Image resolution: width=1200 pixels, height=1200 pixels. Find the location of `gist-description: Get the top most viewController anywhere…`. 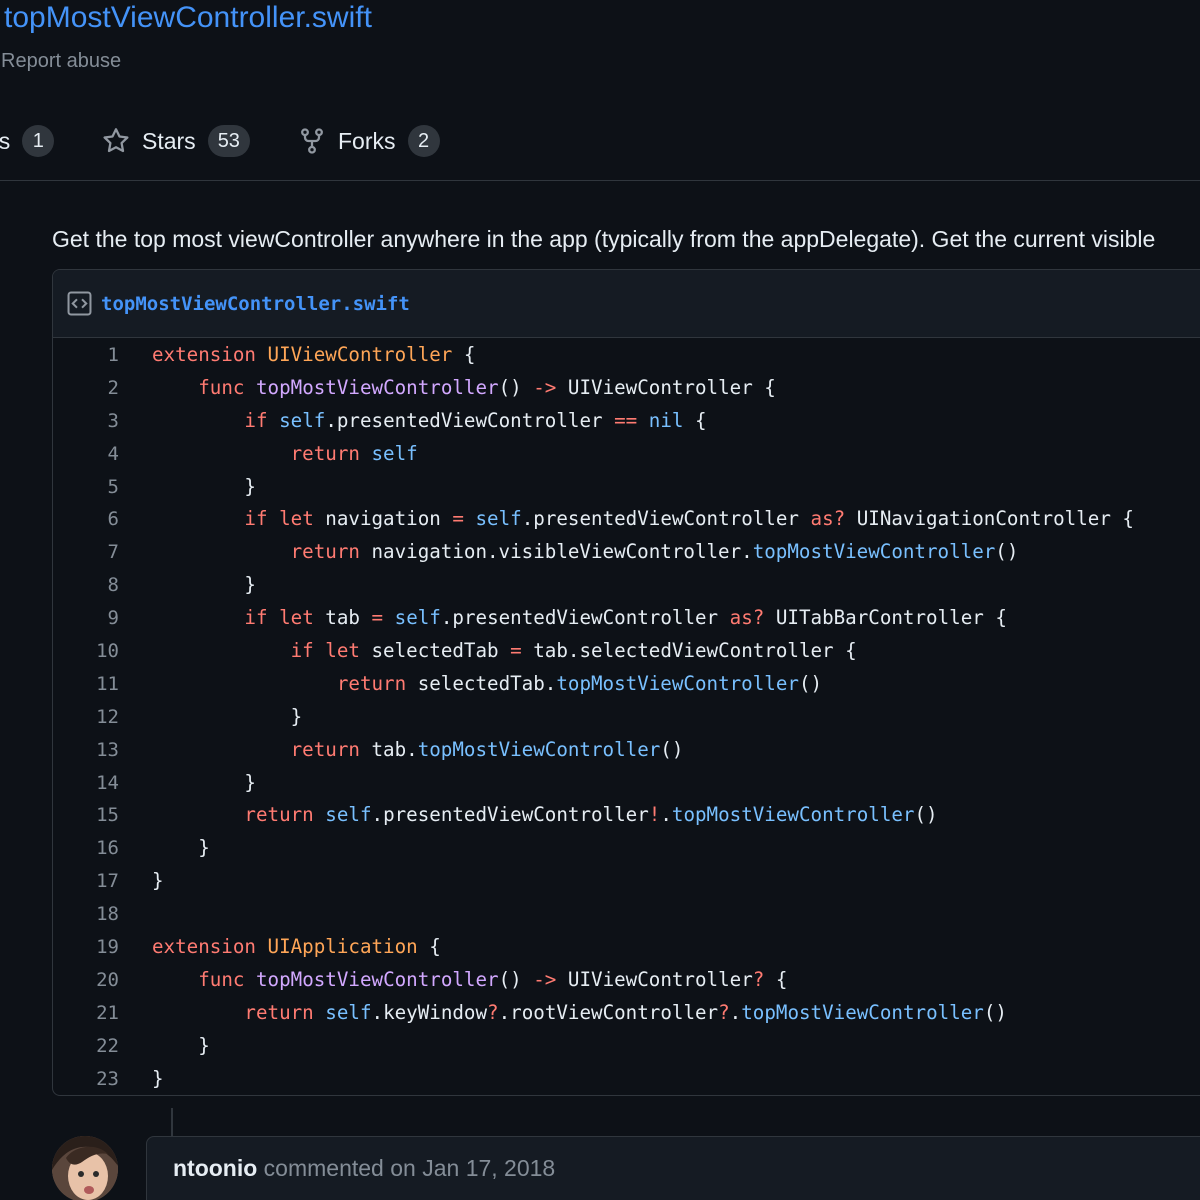

gist-description: Get the top most viewController anywhere… is located at coordinates (604, 239).